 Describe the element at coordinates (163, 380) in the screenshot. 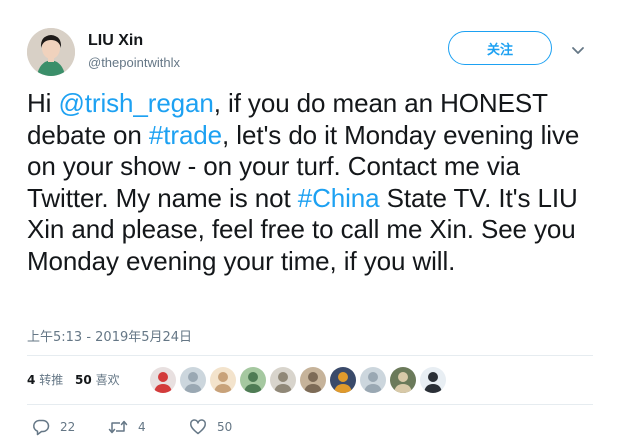

I see `liker-1-avatar` at that location.